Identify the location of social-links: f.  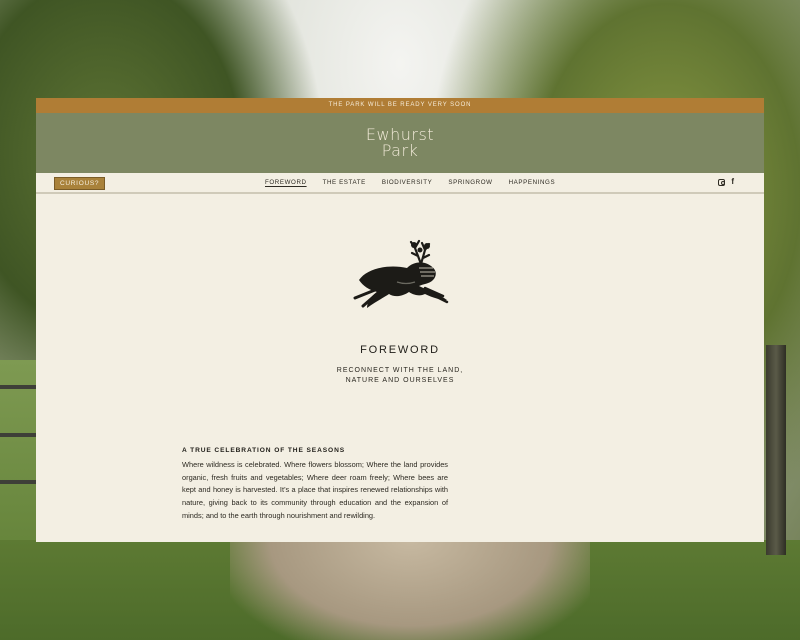
(726, 182).